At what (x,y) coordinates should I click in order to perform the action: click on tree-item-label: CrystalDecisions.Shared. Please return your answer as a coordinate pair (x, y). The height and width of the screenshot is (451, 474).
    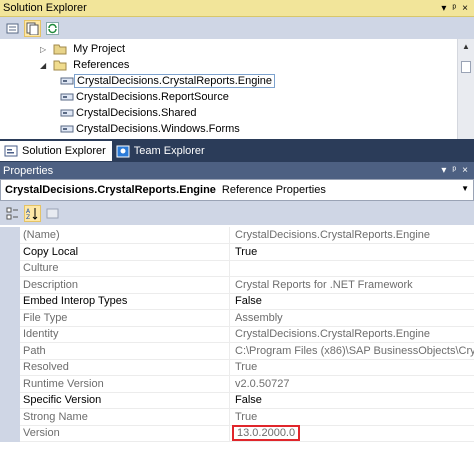
    Looking at the image, I should click on (136, 113).